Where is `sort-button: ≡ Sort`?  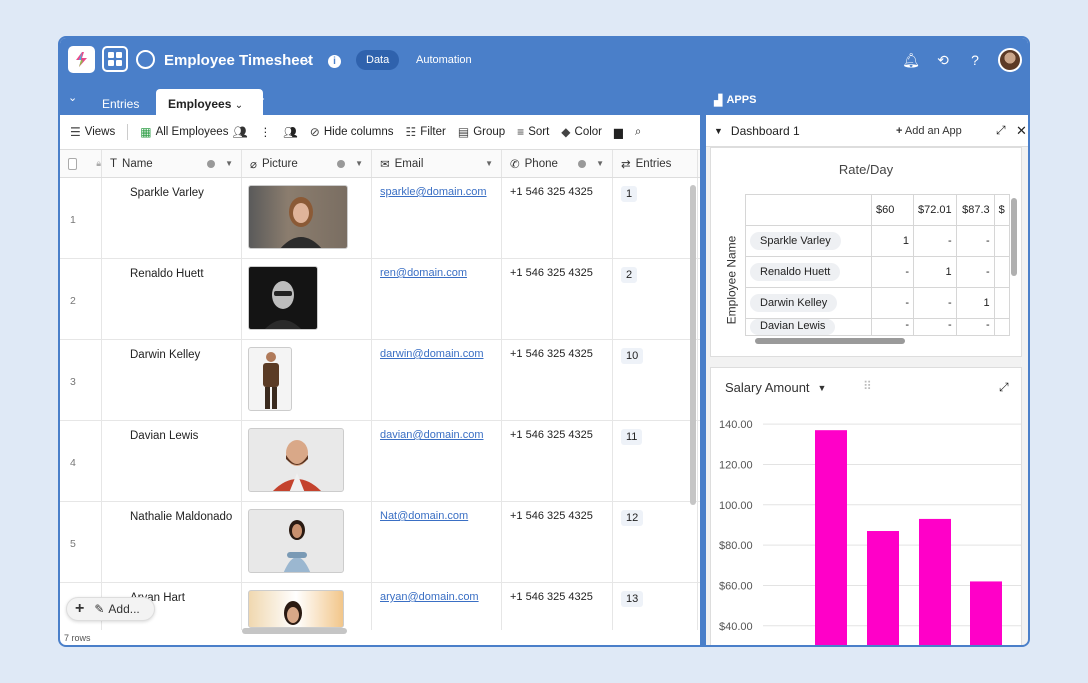
sort-button: ≡ Sort is located at coordinates (533, 132).